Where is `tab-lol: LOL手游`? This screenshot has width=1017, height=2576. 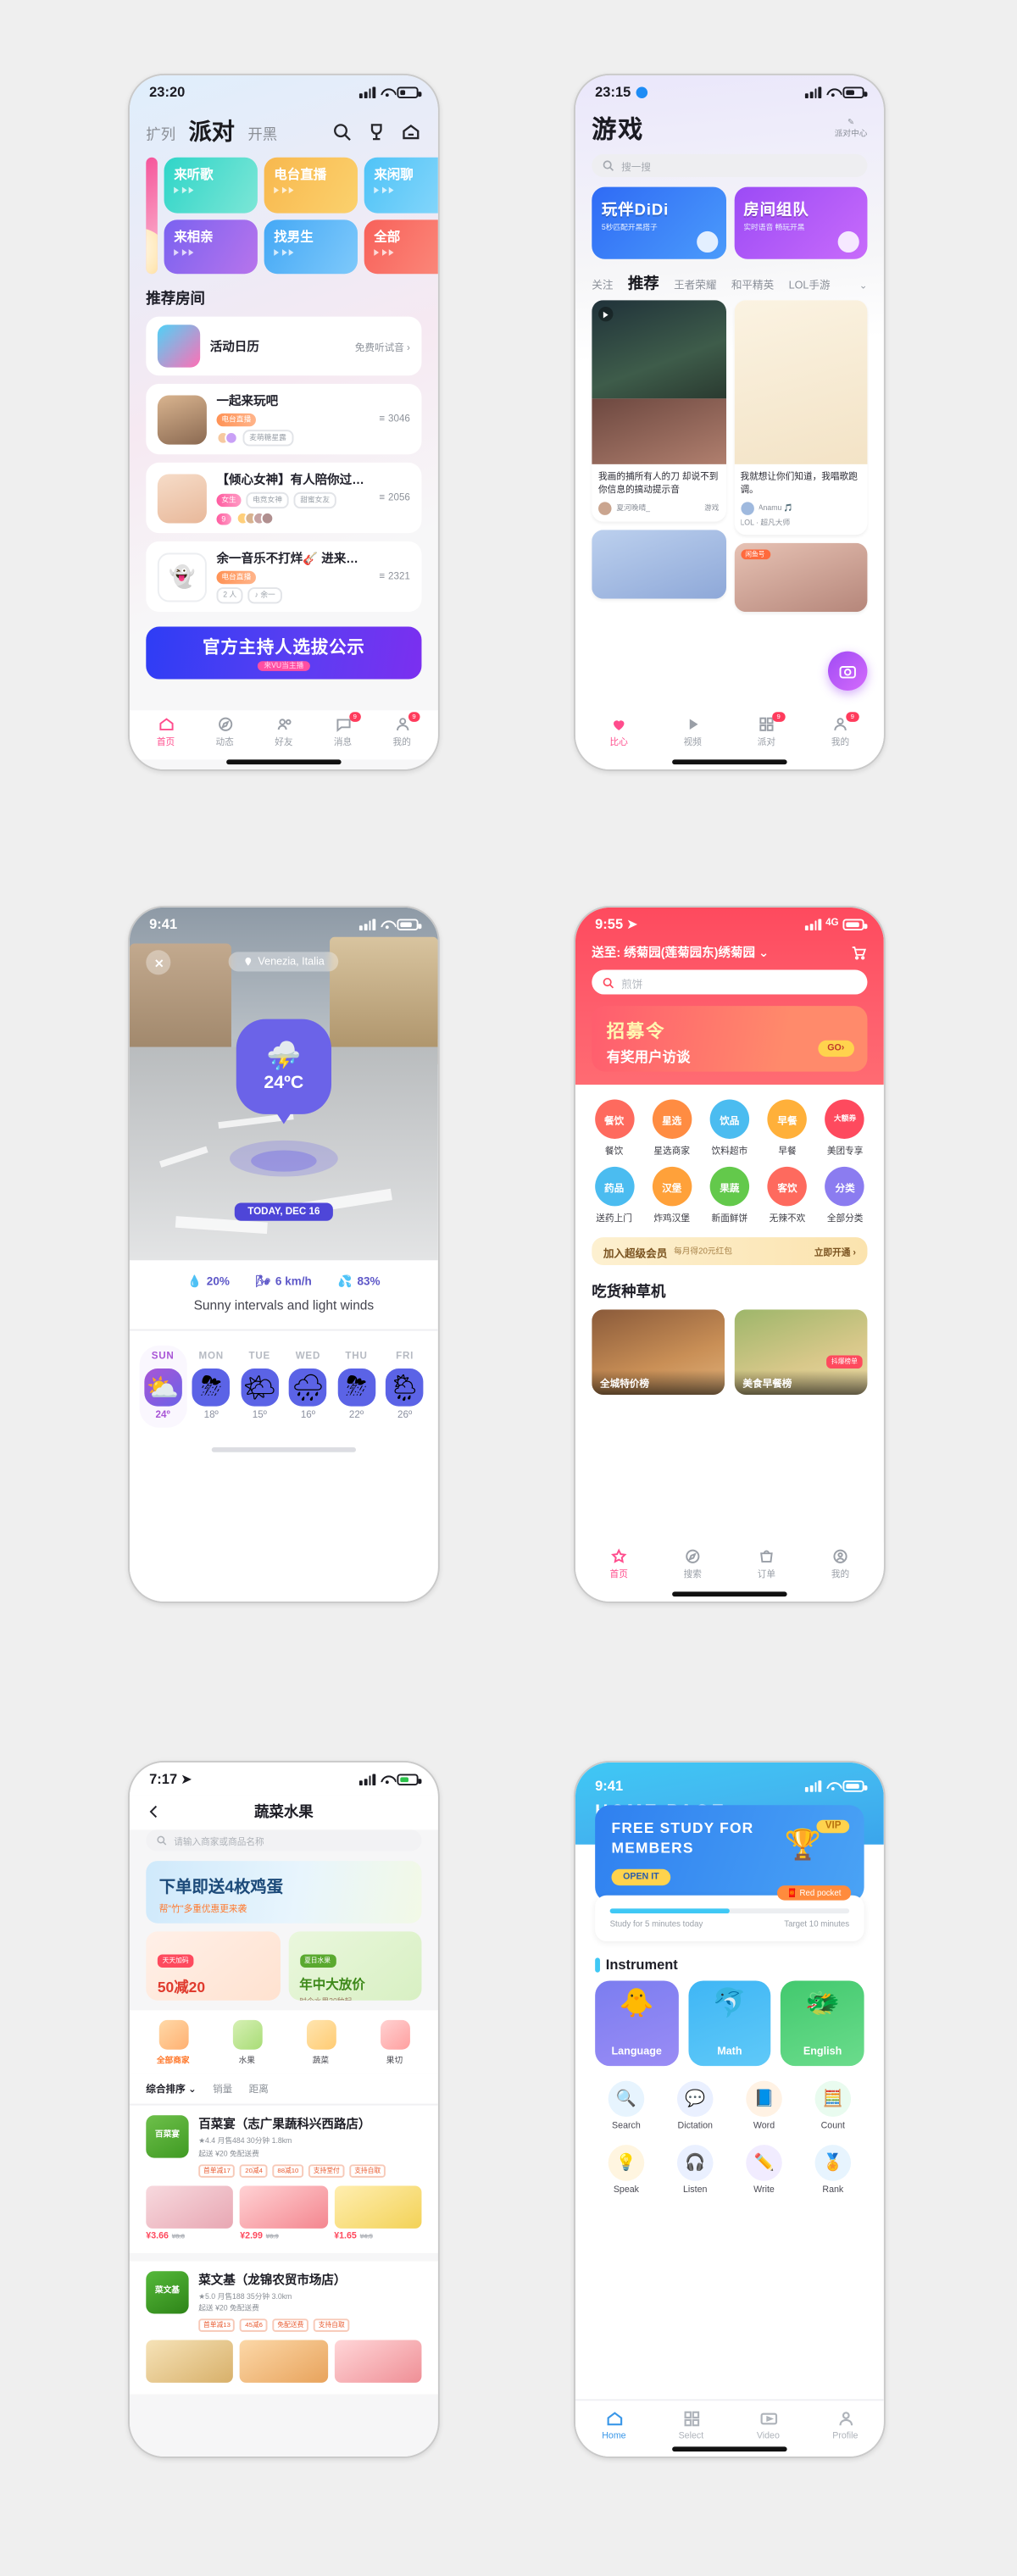
tab-lol: LOL手游 is located at coordinates (810, 283).